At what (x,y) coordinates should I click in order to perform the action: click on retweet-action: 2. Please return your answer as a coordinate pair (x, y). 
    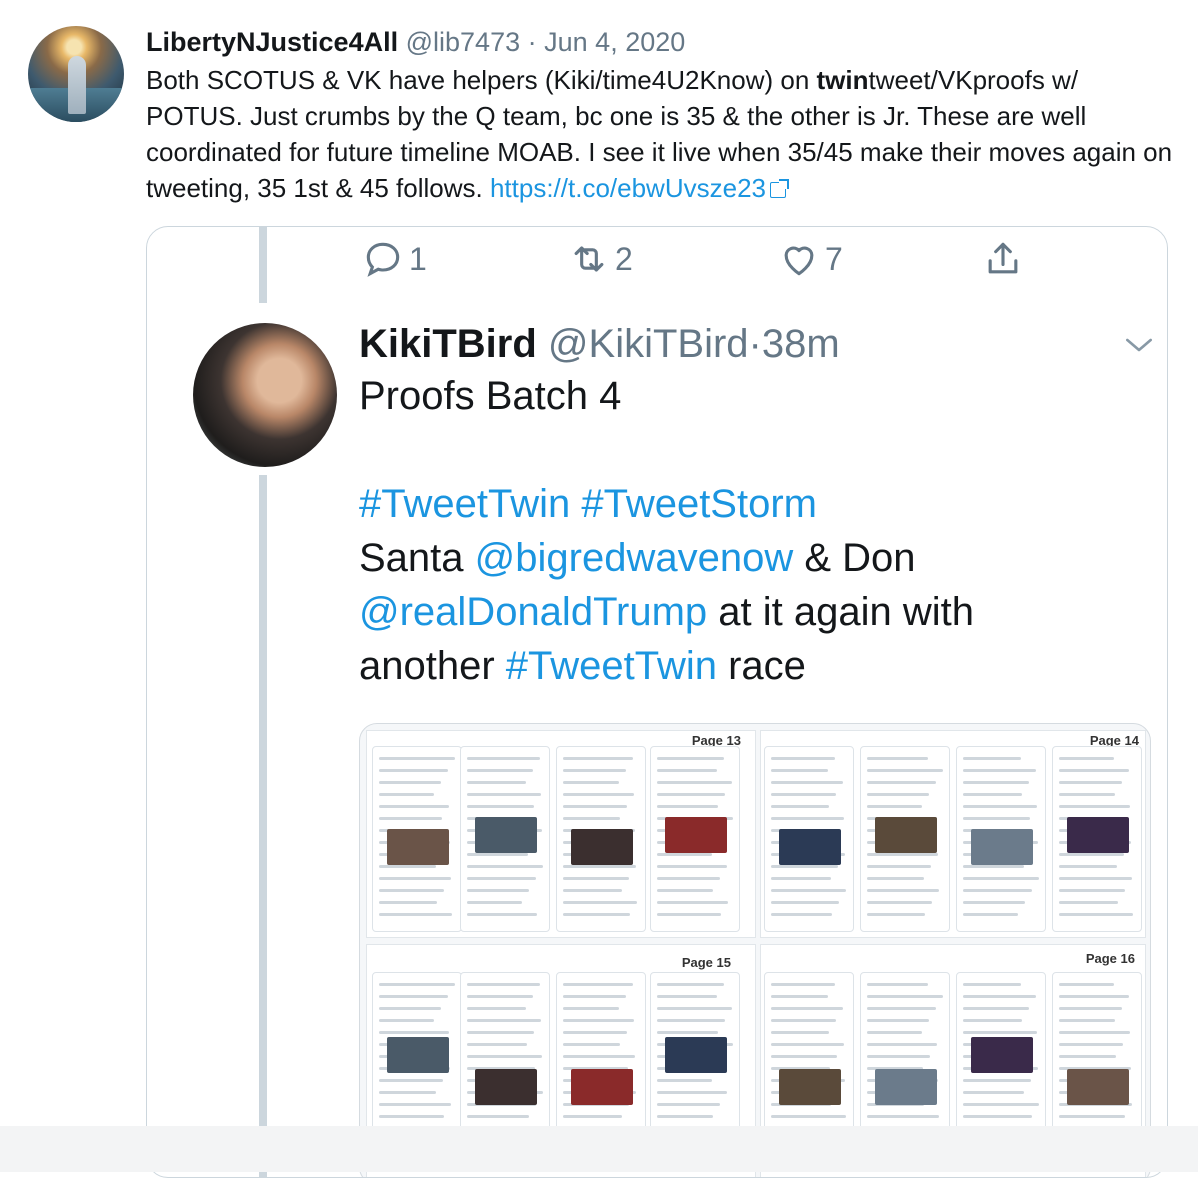
    Looking at the image, I should click on (600, 259).